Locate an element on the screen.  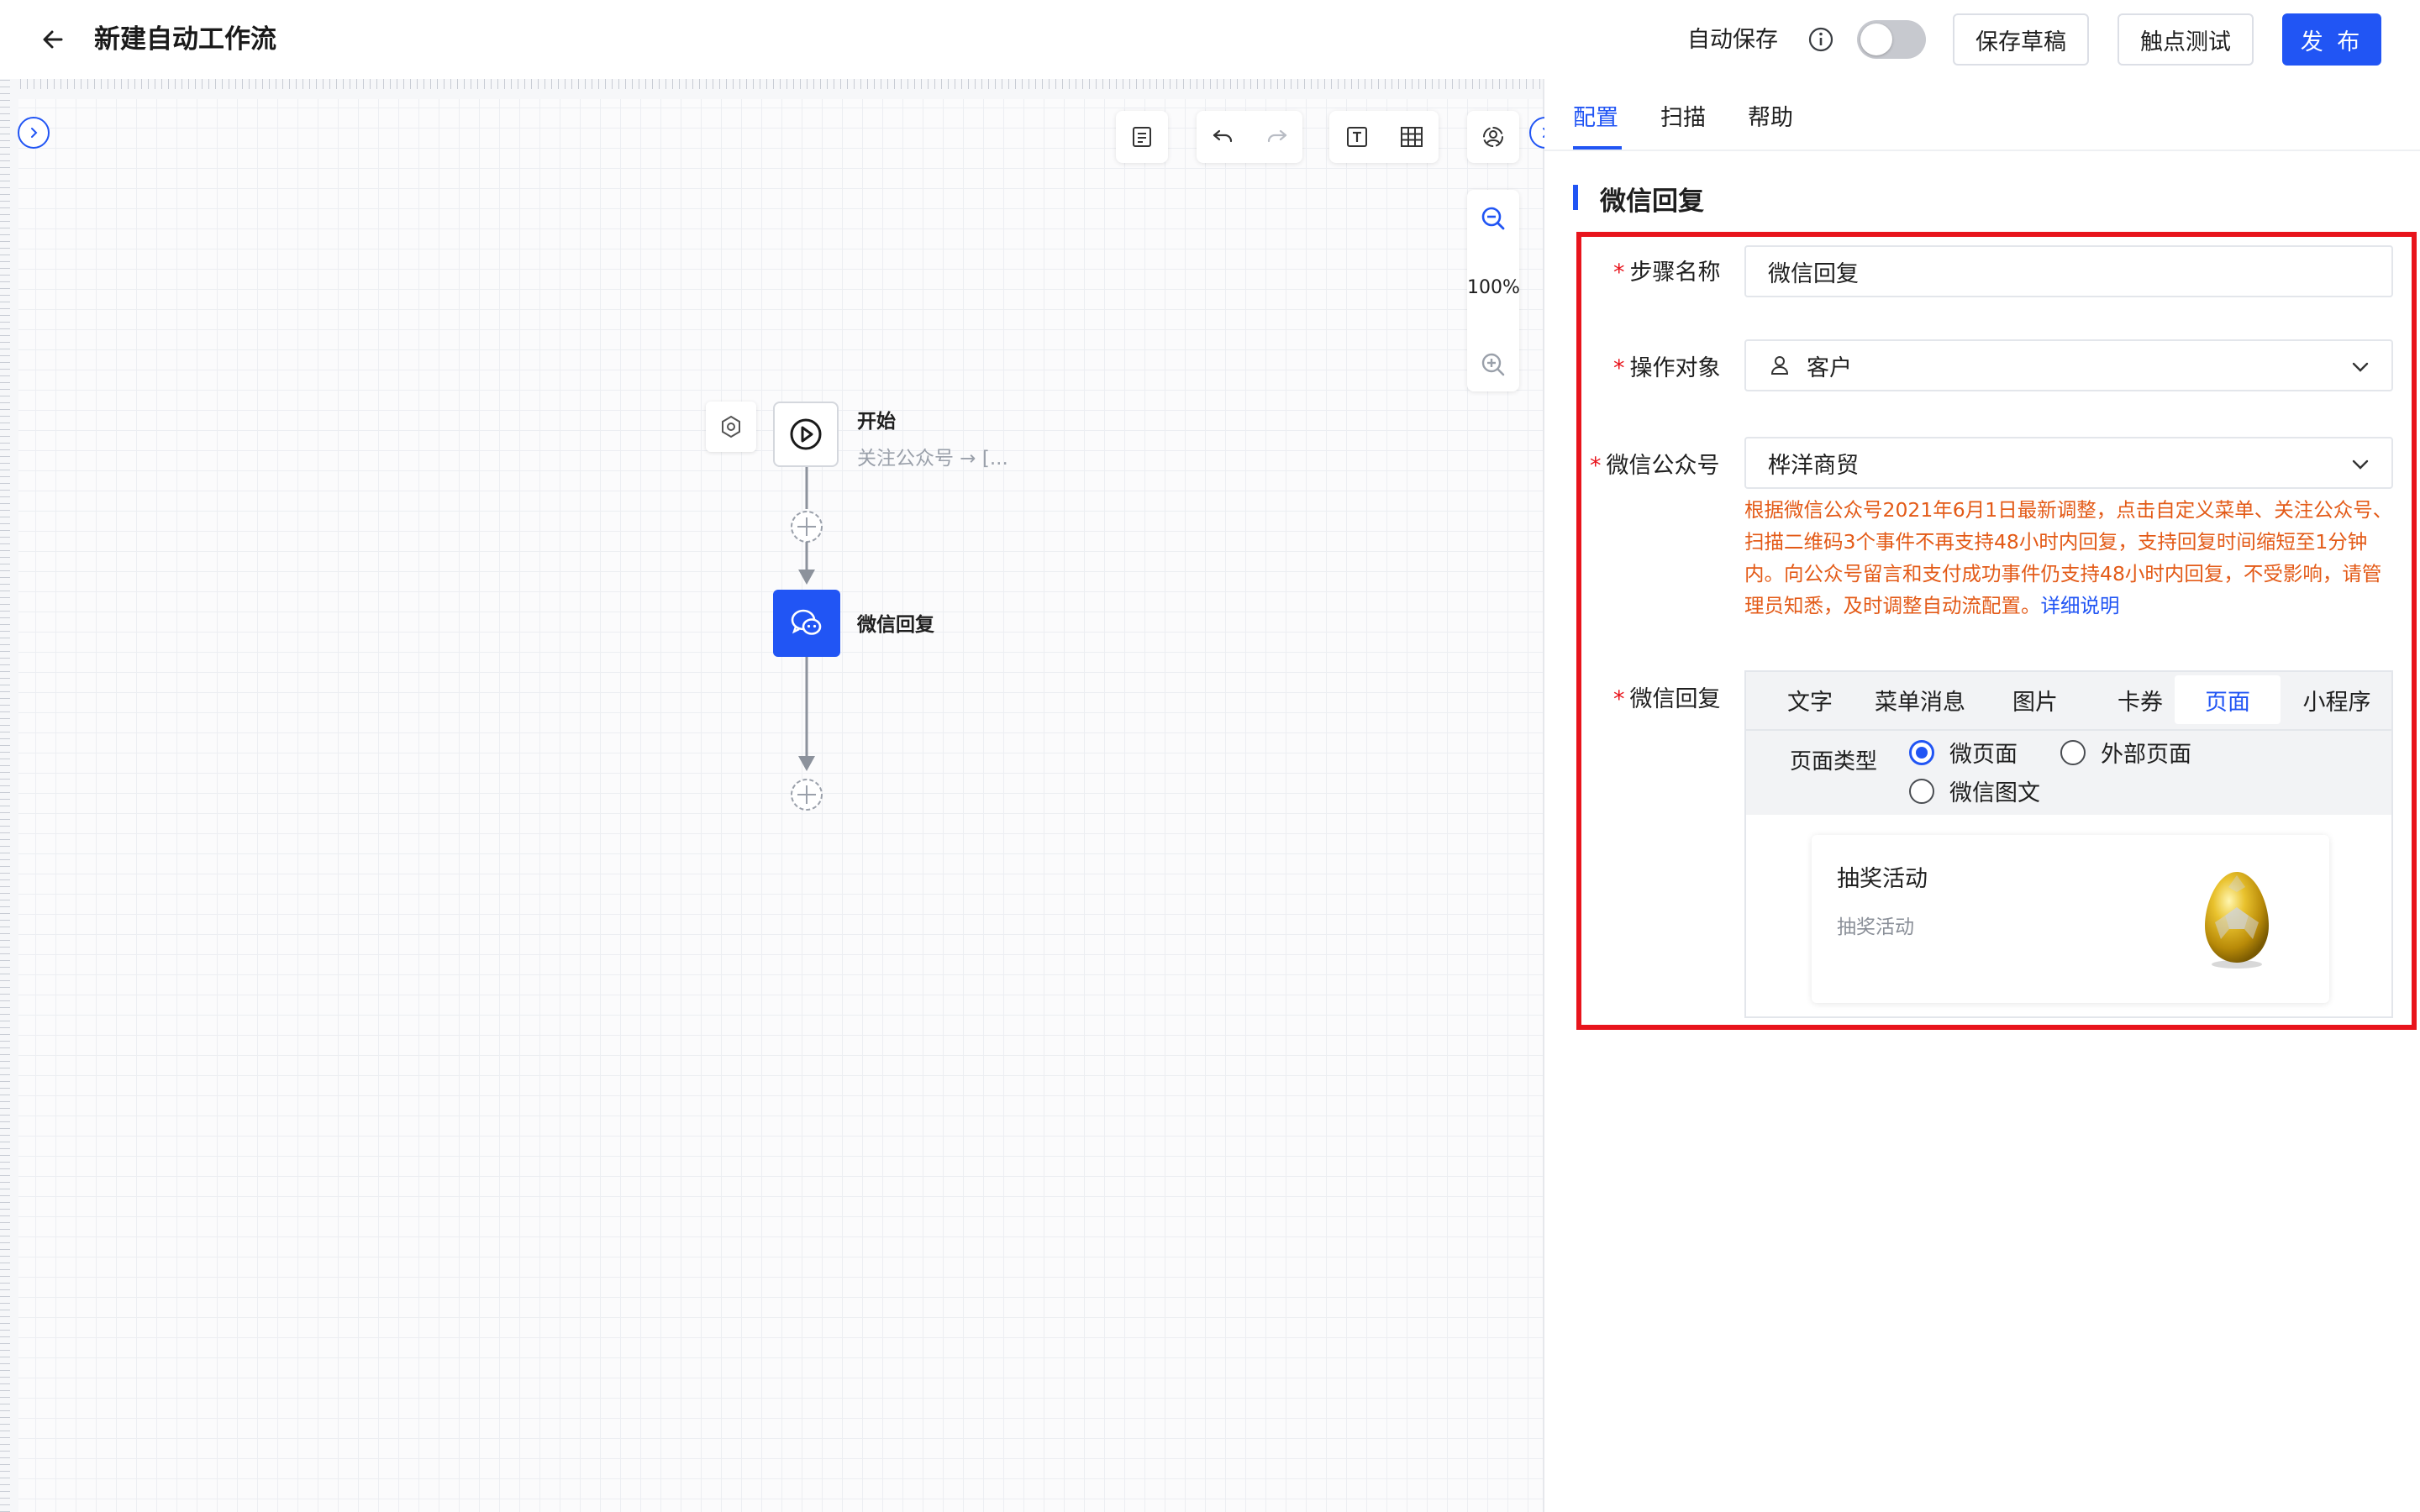
wechat-reply-node is located at coordinates (807, 623).